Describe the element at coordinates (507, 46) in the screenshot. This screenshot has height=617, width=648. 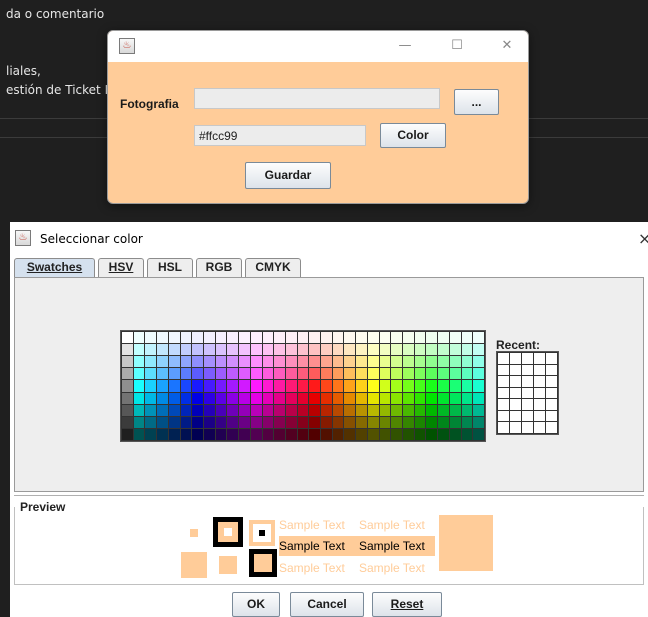
I see `close-button: ✕` at that location.